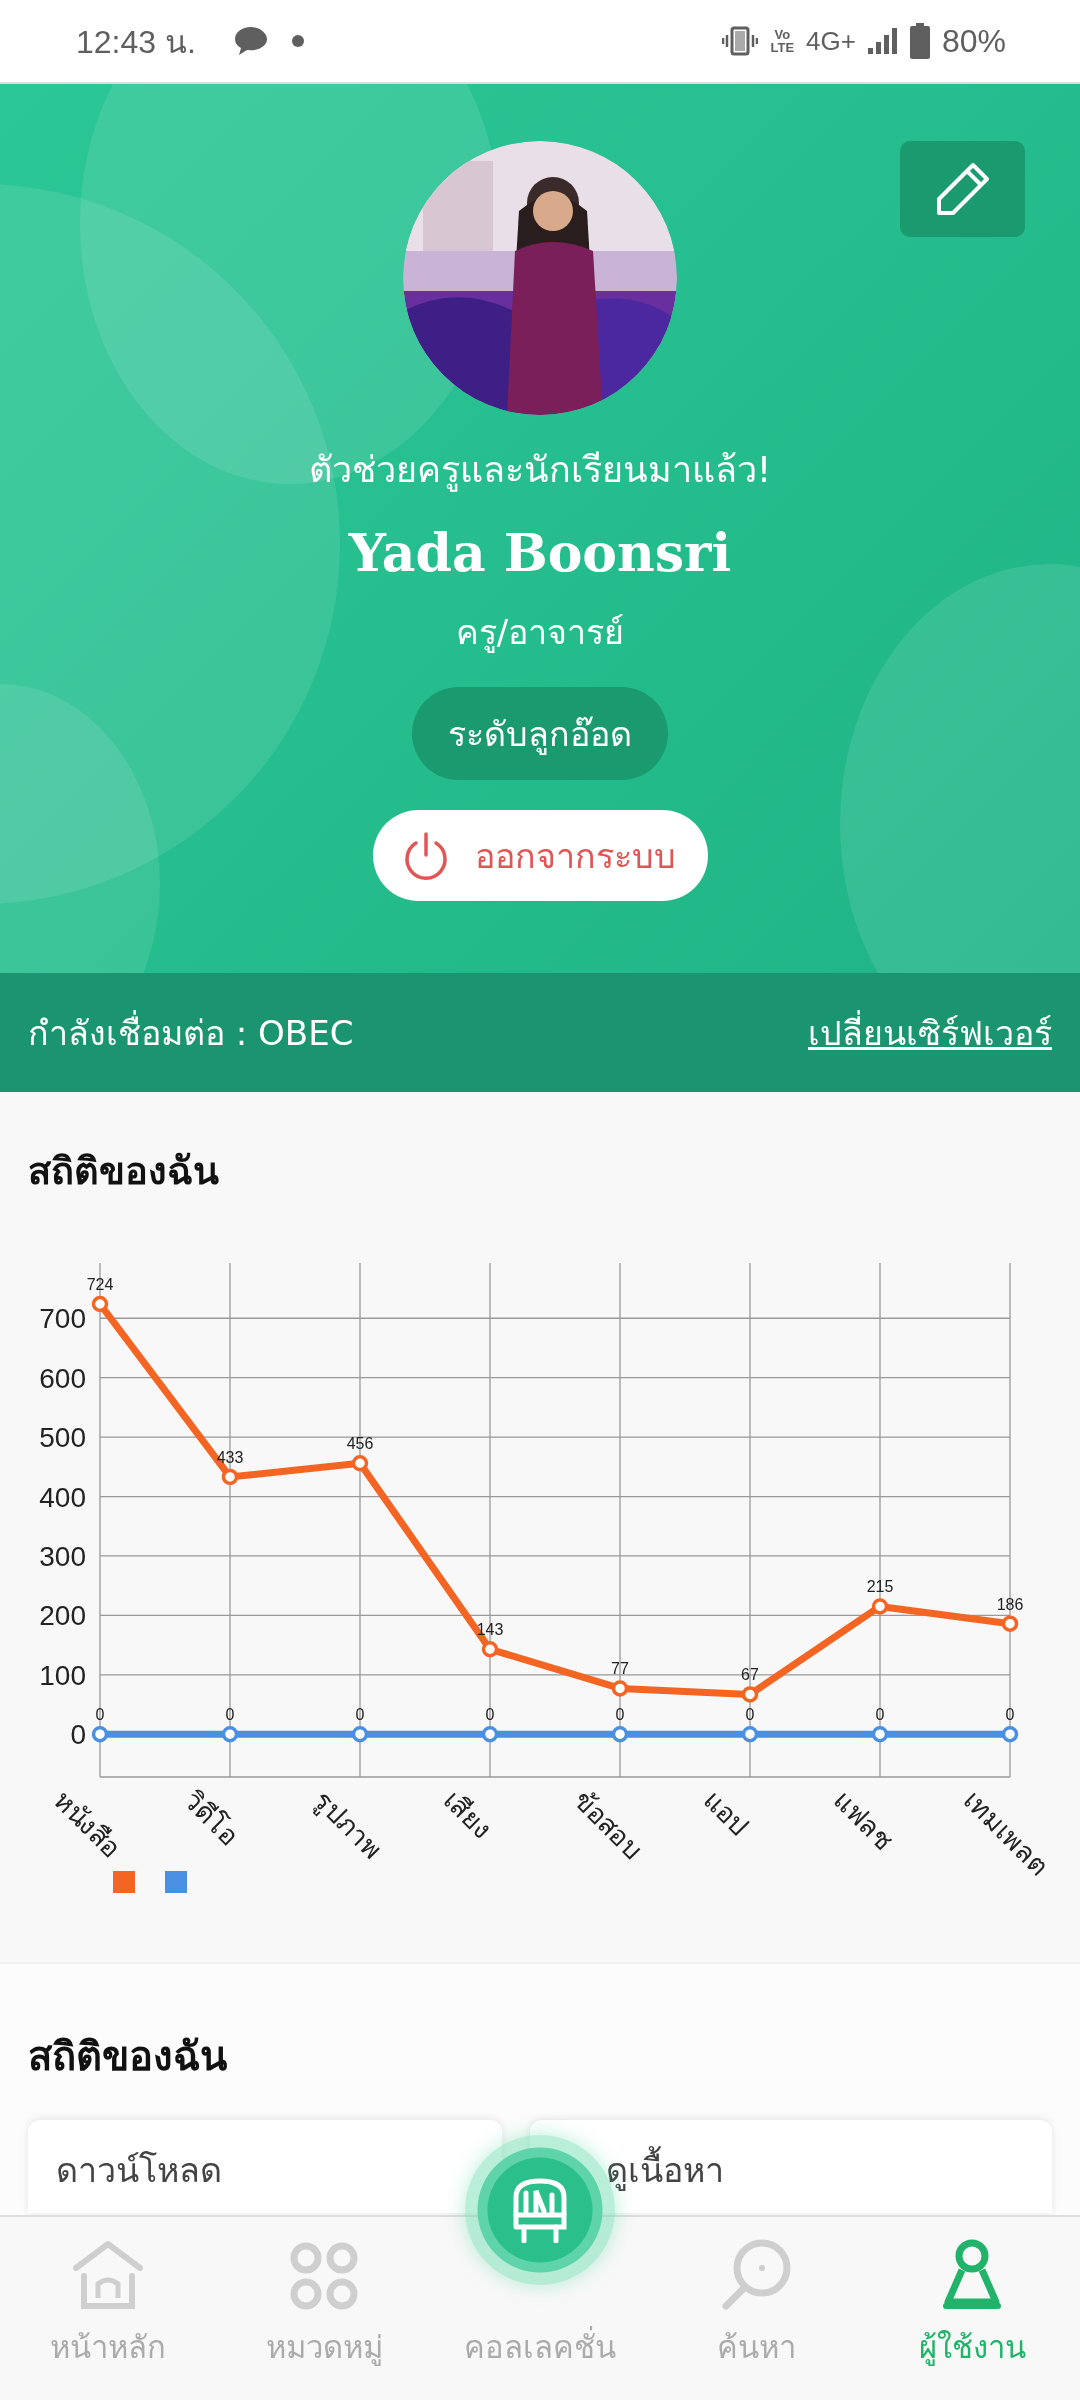 Image resolution: width=1080 pixels, height=2400 pixels. Describe the element at coordinates (62, 1497) in the screenshot. I see `y-axis-label: 400` at that location.